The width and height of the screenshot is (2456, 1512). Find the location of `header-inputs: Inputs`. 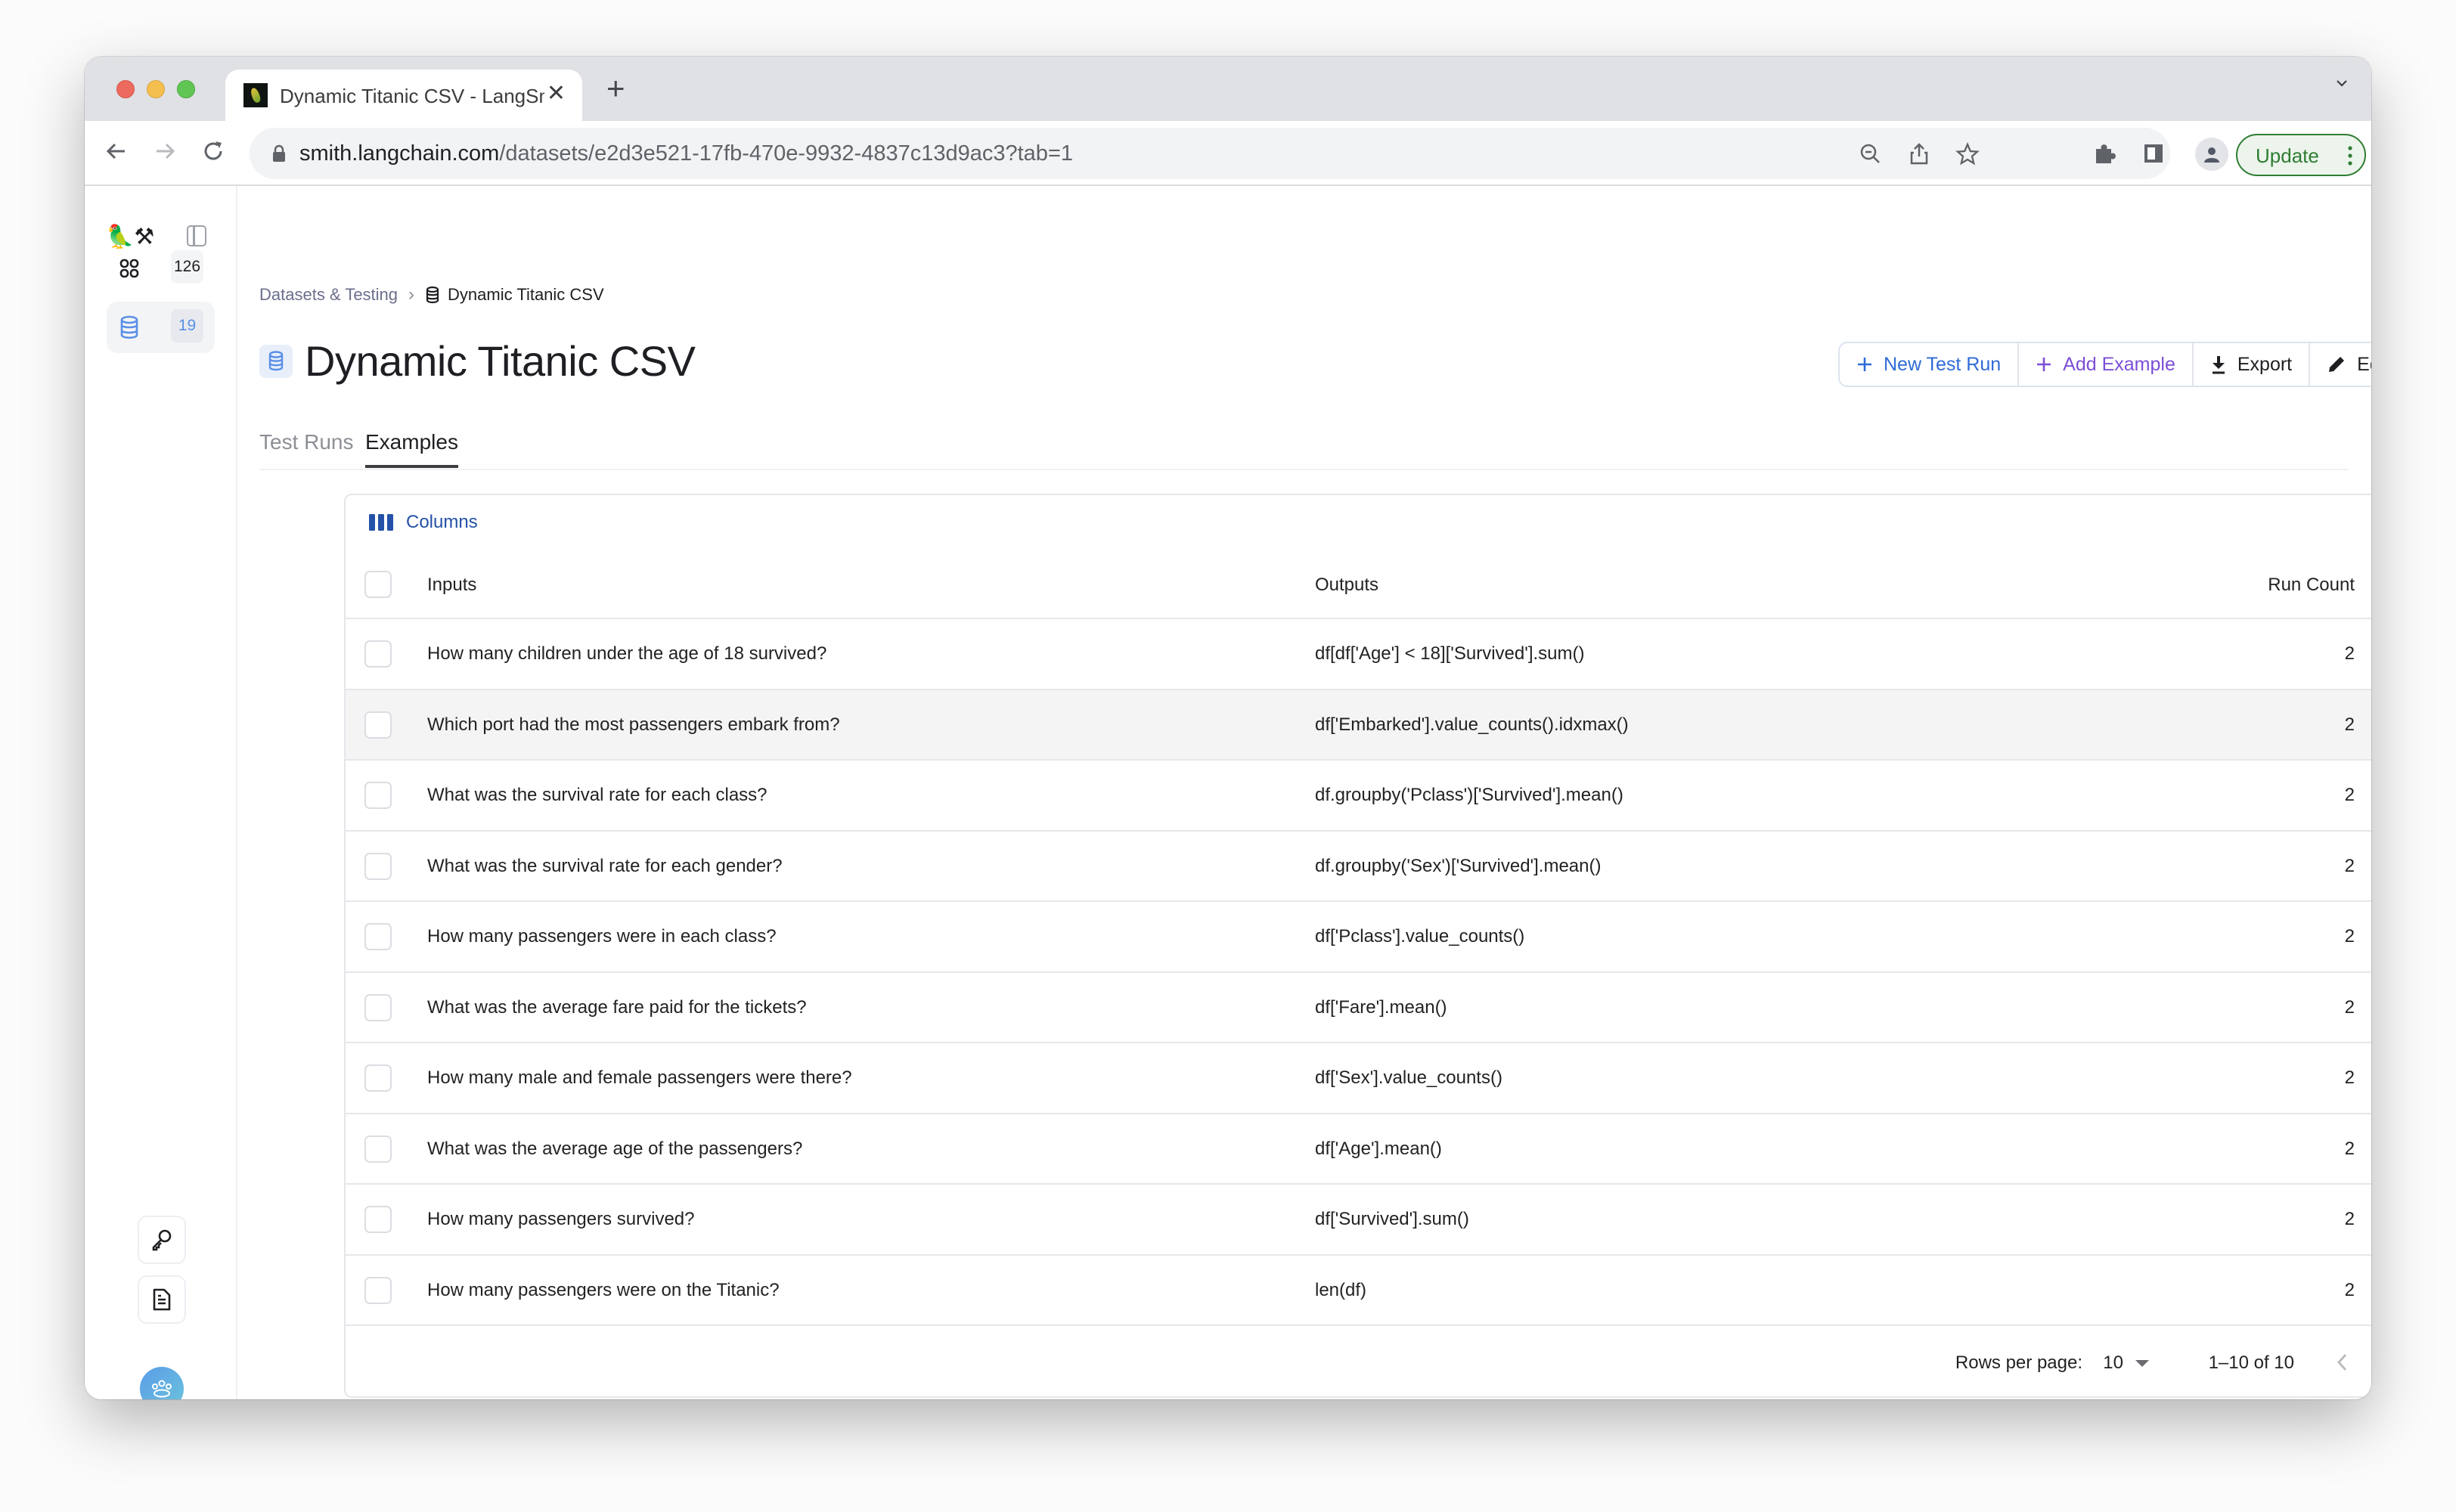

header-inputs: Inputs is located at coordinates (451, 585).